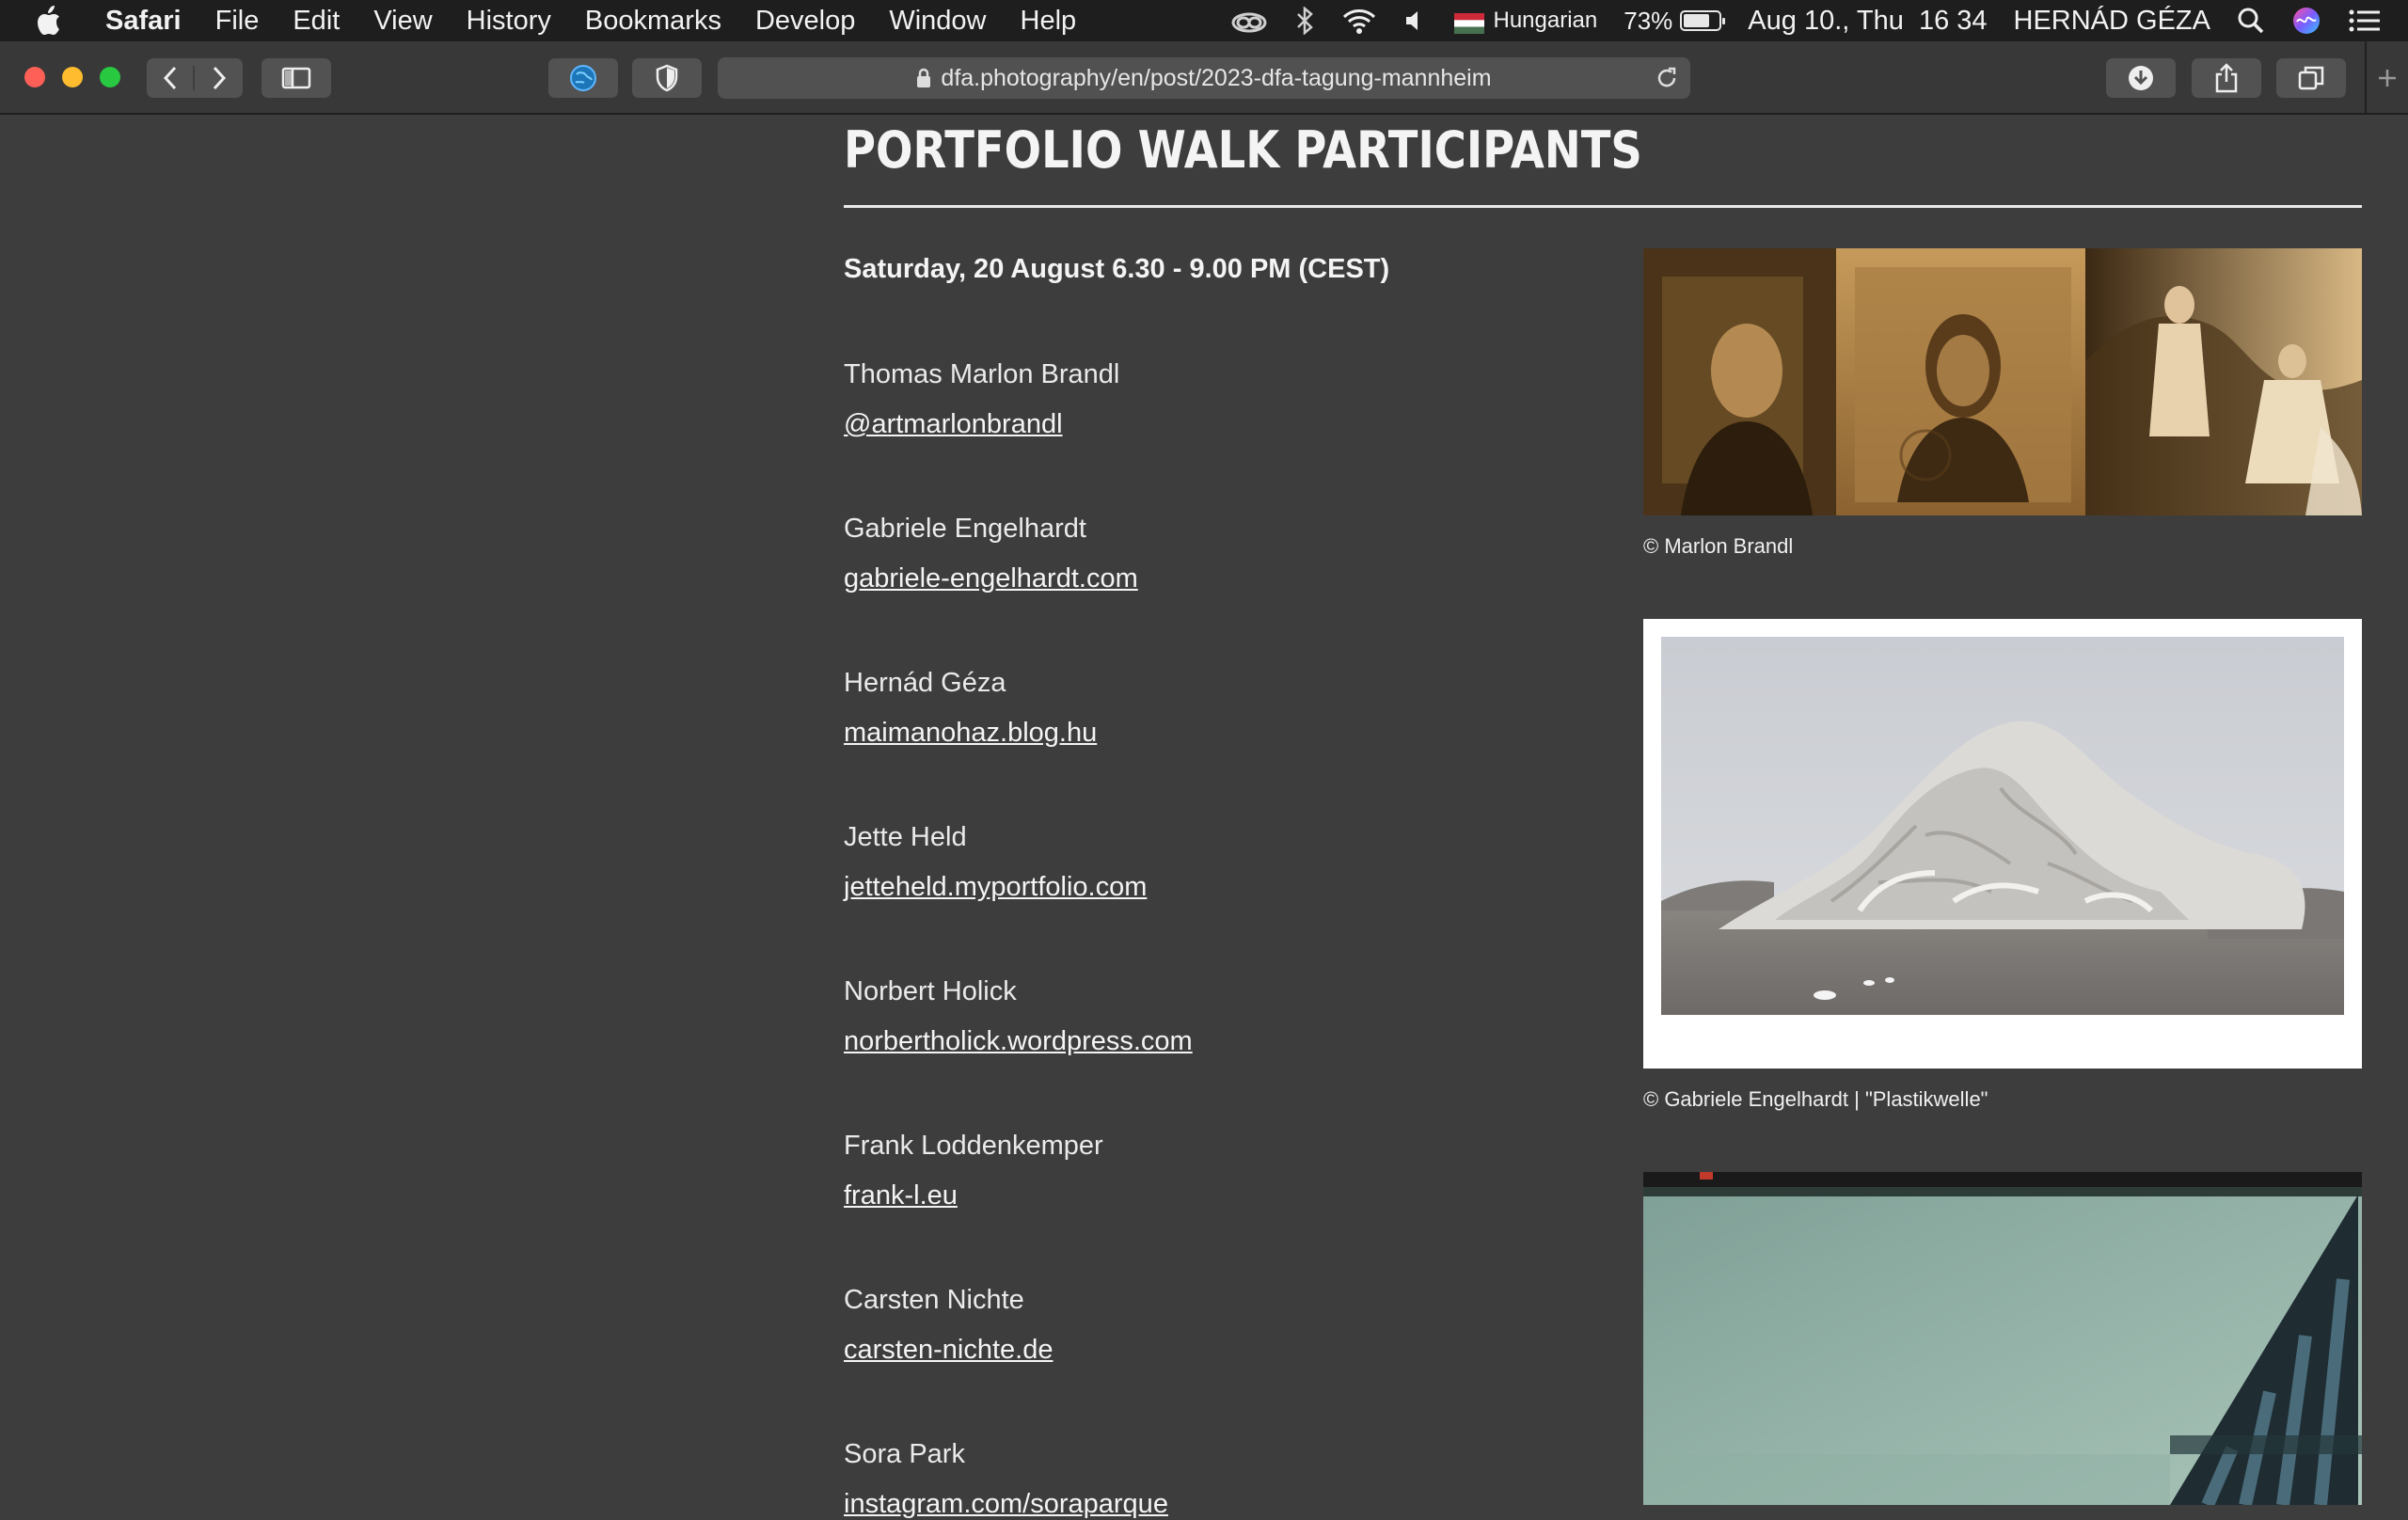  What do you see at coordinates (1202, 578) in the screenshot?
I see `participant-link: gabriele-engelhardt.com` at bounding box center [1202, 578].